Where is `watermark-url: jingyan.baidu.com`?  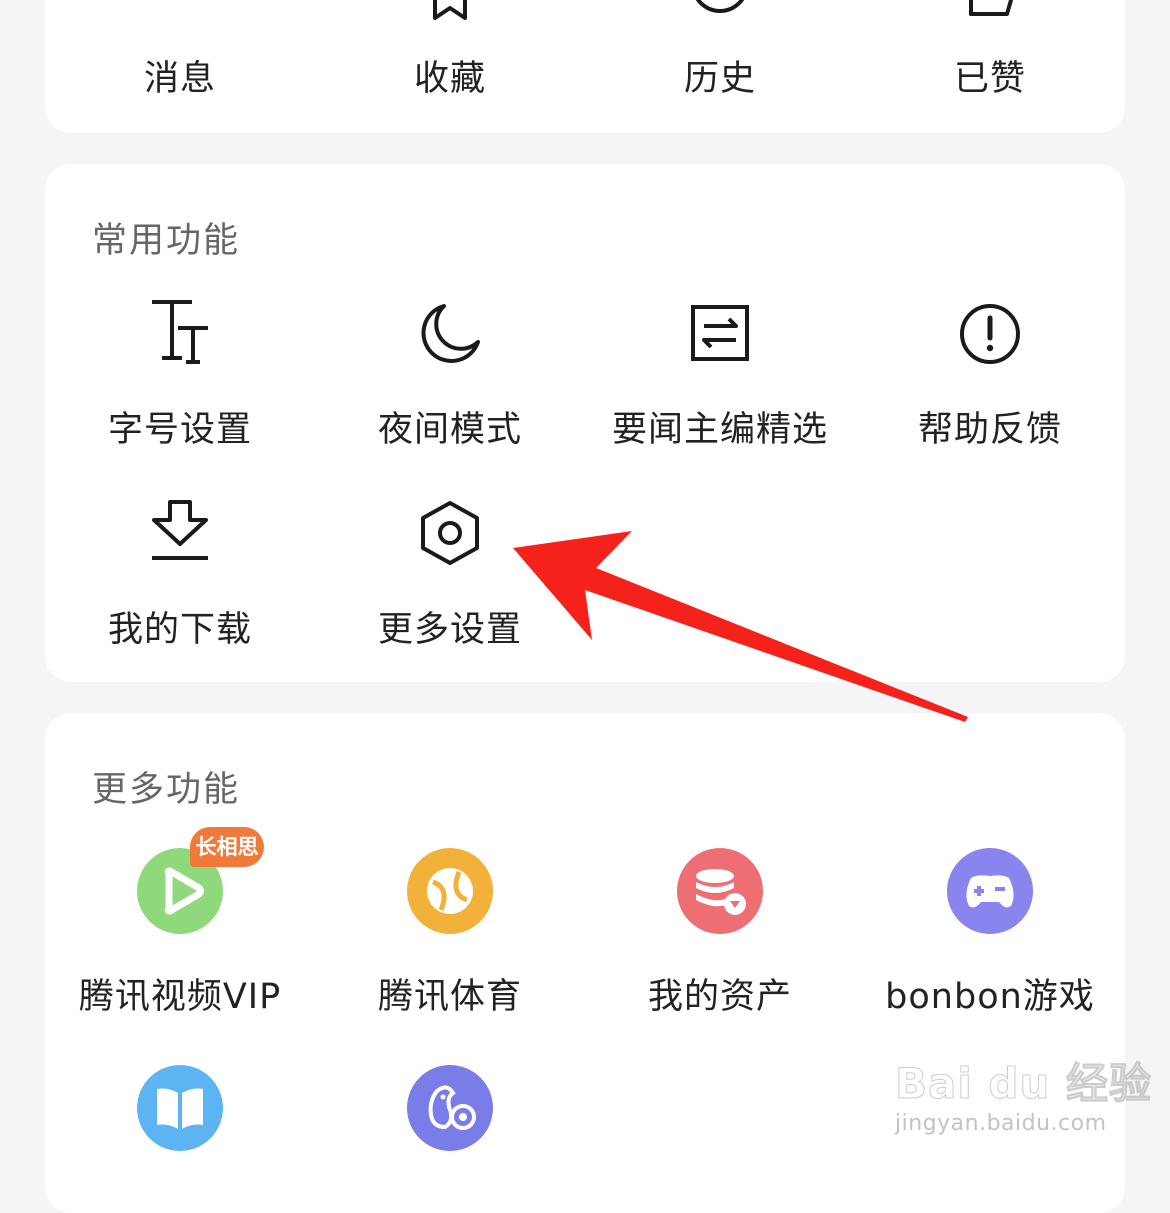 watermark-url: jingyan.baidu.com is located at coordinates (1001, 1123).